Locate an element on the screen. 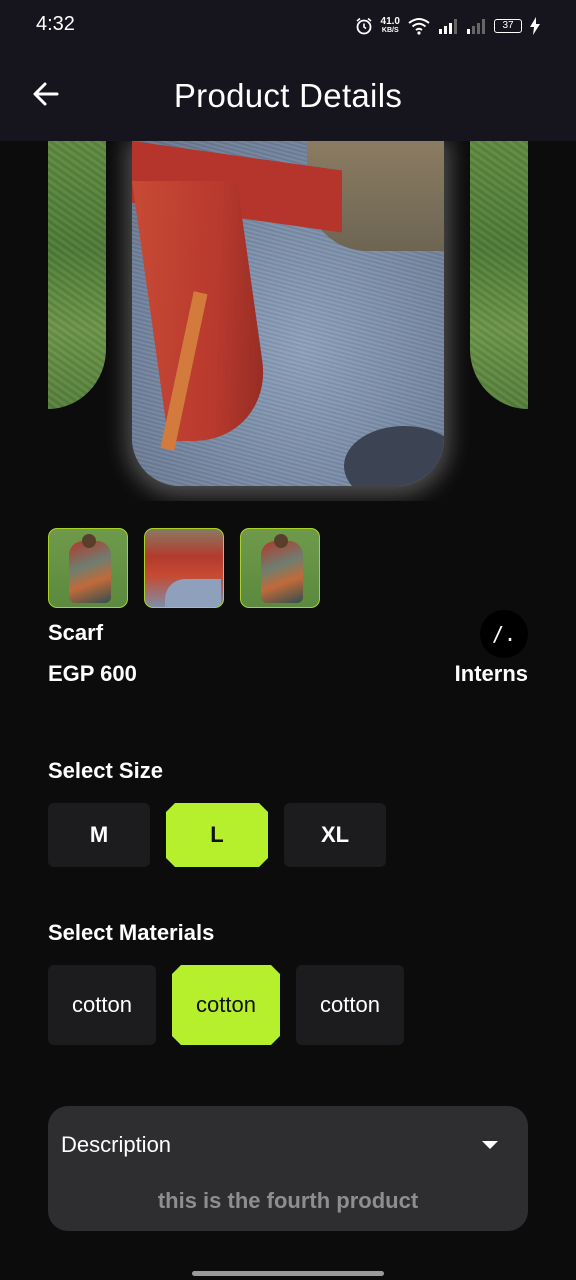 Image resolution: width=576 pixels, height=1280 pixels. image-thumbnails is located at coordinates (184, 568).